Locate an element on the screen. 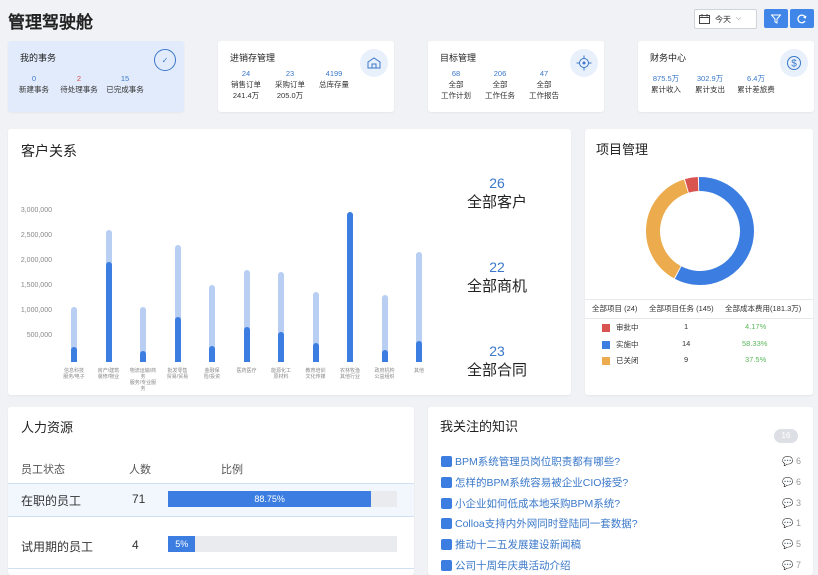 The width and height of the screenshot is (818, 575). project-donut-chart is located at coordinates (700, 231).